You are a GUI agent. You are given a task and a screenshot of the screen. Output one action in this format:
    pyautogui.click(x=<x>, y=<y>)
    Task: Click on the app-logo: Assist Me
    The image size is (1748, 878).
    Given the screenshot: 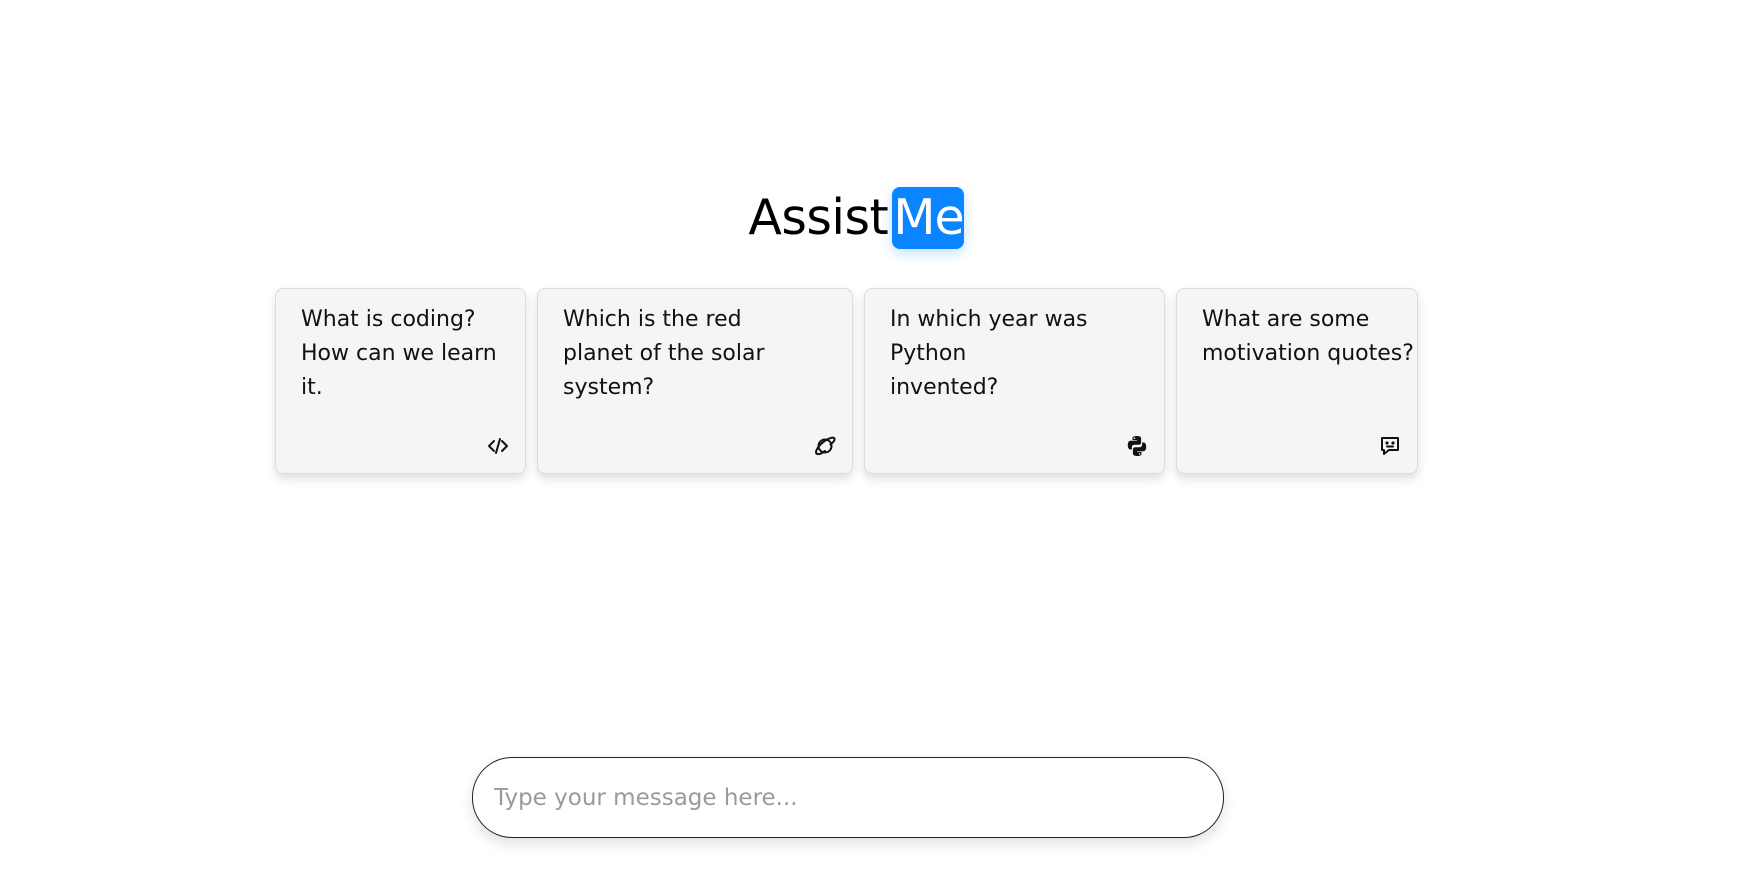 What is the action you would take?
    pyautogui.click(x=874, y=218)
    